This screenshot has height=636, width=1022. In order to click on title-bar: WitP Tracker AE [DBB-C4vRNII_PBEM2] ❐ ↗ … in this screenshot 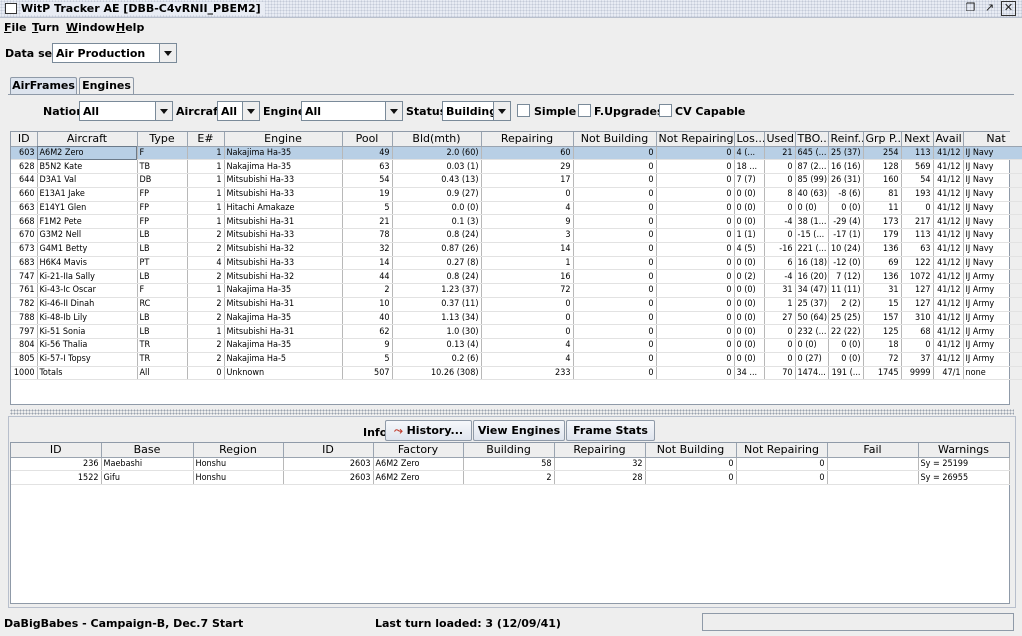, I will do `click(511, 9)`.